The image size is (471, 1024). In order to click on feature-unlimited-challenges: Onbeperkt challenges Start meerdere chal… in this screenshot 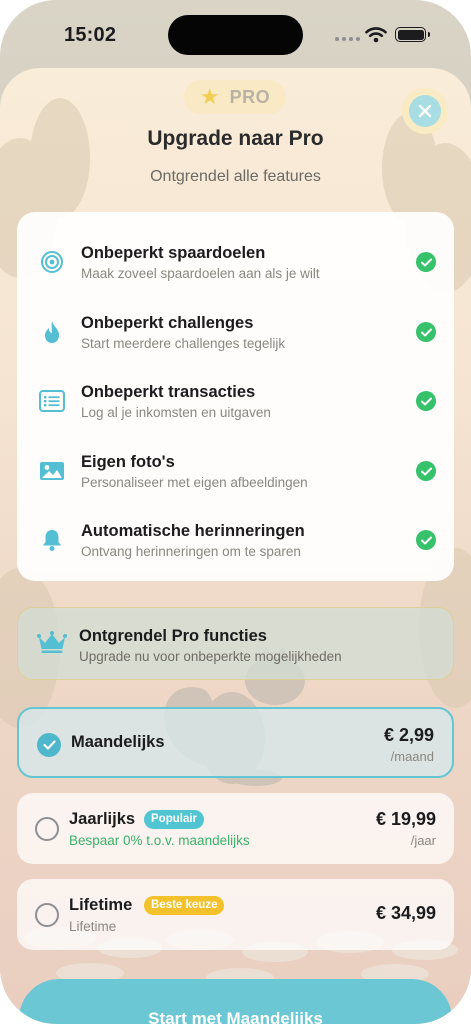, I will do `click(235, 346)`.